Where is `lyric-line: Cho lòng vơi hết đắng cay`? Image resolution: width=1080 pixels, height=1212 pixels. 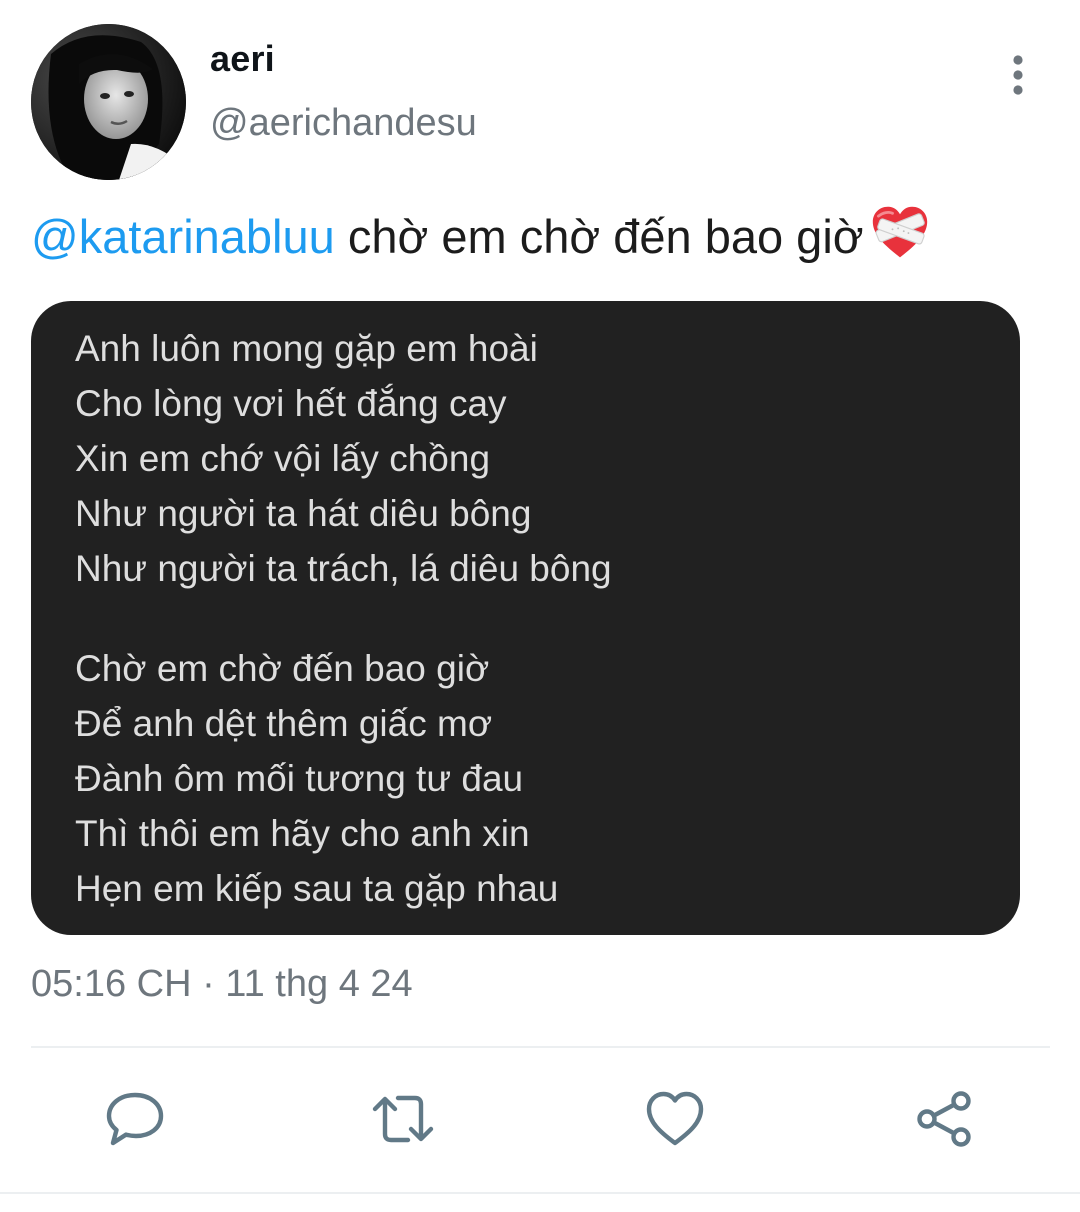
lyric-line: Cho lòng vơi hết đắng cay is located at coordinates (291, 403).